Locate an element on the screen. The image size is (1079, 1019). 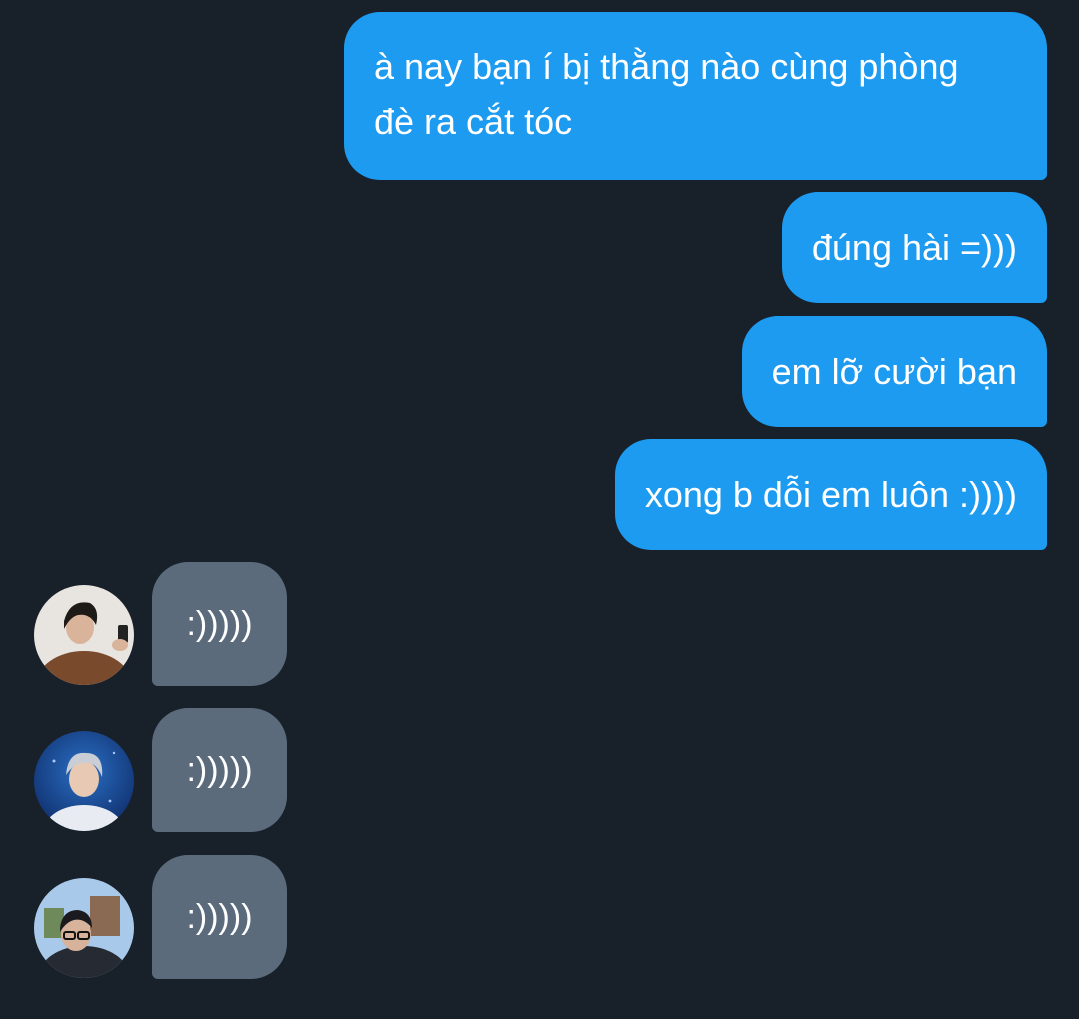
outgoing-message: đúng hài =))) is located at coordinates (914, 247).